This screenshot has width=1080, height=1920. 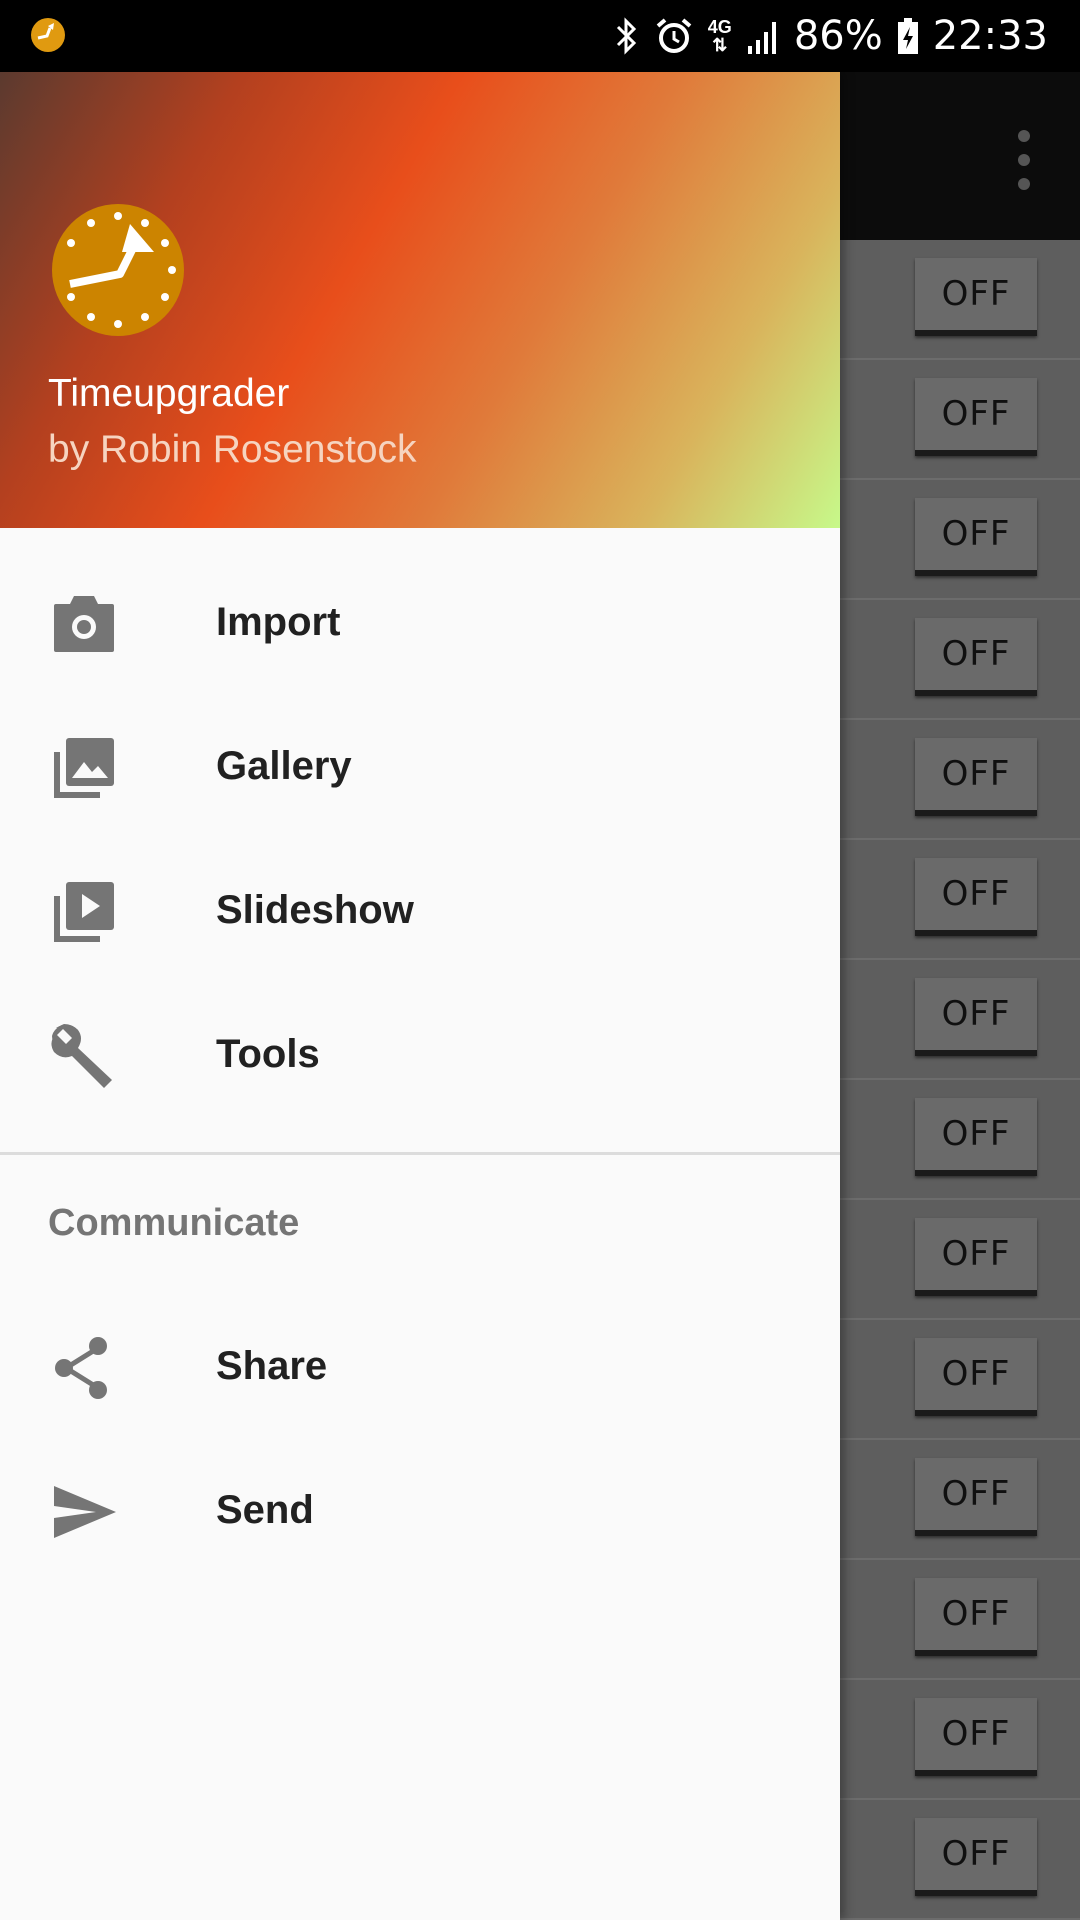 What do you see at coordinates (174, 1223) in the screenshot?
I see `section-title-communicate: Communicate` at bounding box center [174, 1223].